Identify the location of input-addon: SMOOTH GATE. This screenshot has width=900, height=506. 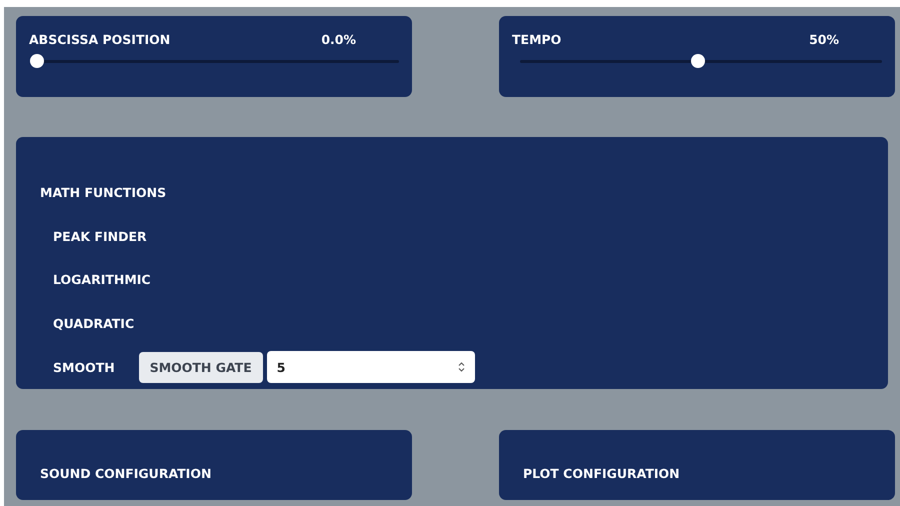
(200, 367).